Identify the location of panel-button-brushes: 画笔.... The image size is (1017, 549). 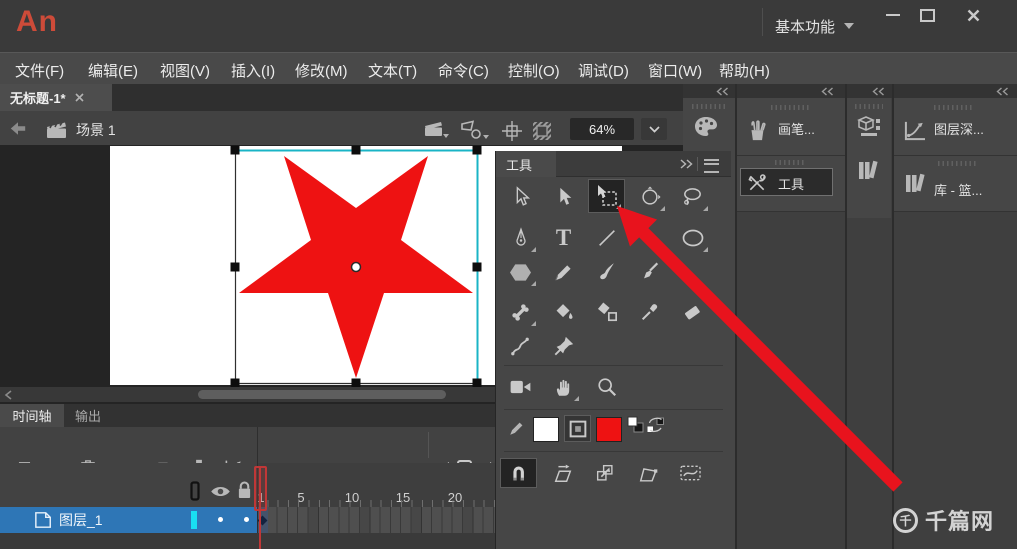
(791, 127).